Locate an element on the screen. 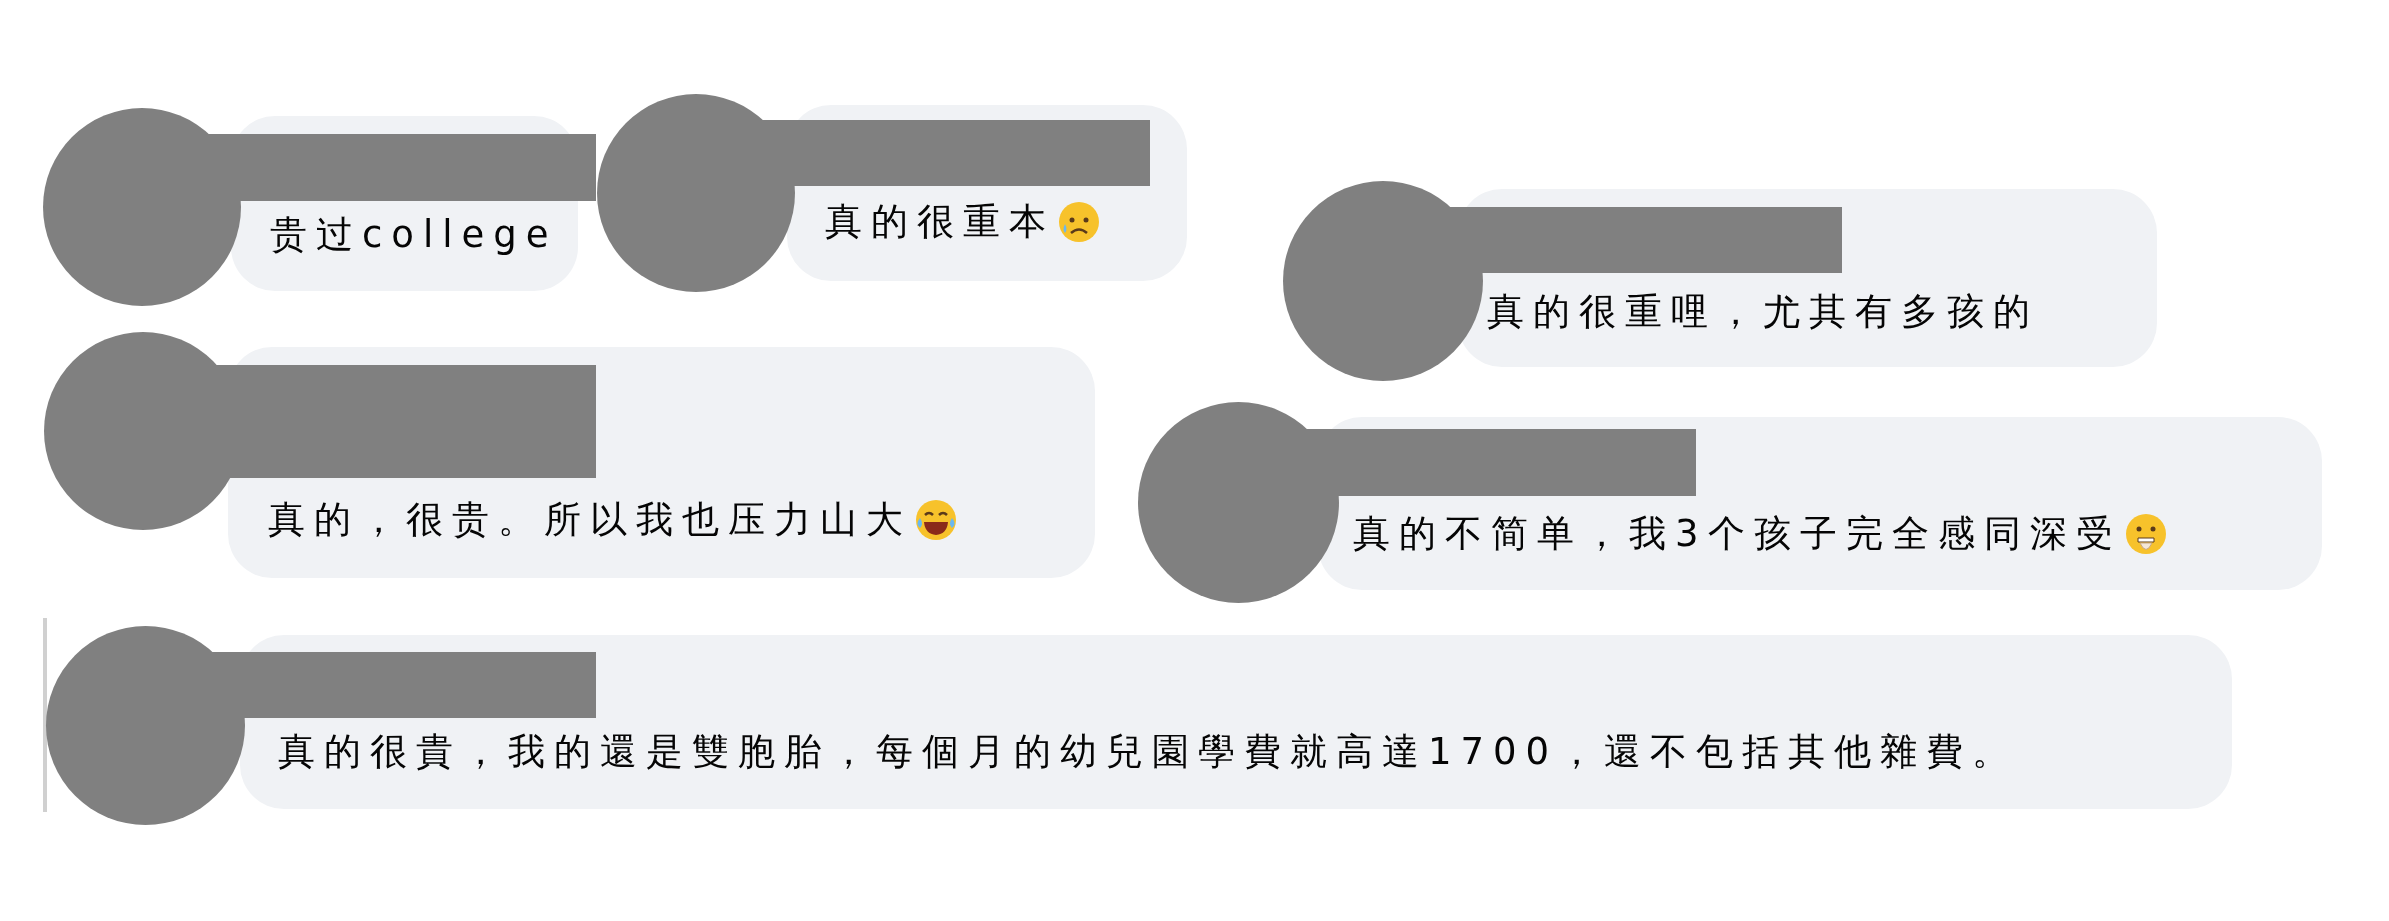 This screenshot has height=921, width=2389. comment-text: 真的很貴，我的還是雙胞胎，每個月的幼兒園學費就高達1700，還不包括其他雜費。 is located at coordinates (1148, 752).